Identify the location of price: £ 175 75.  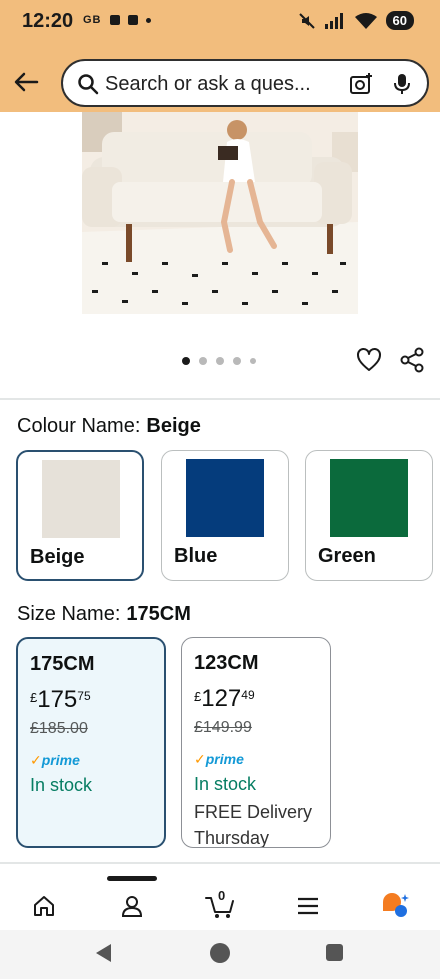
(60, 699).